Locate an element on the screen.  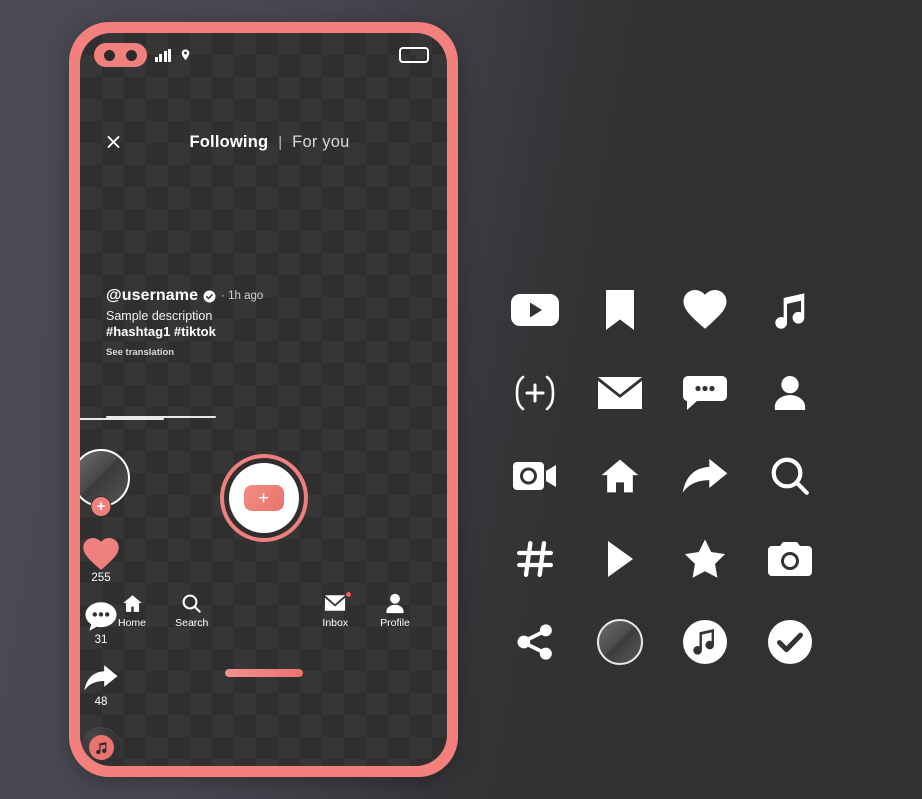
nav-label-home: Home is located at coordinates (131, 623).